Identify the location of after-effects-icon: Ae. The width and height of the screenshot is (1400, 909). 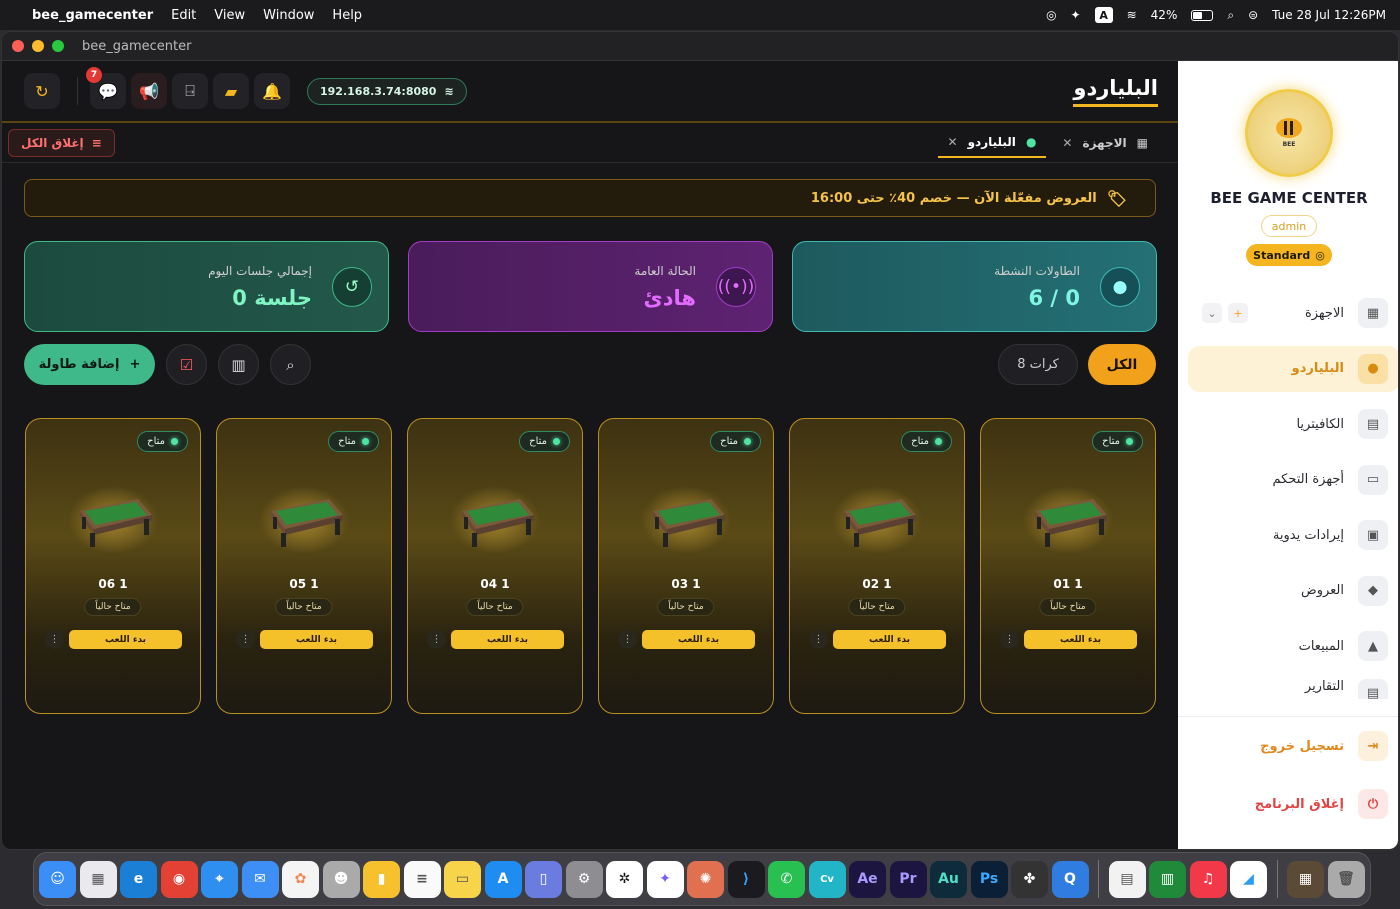
(867, 879).